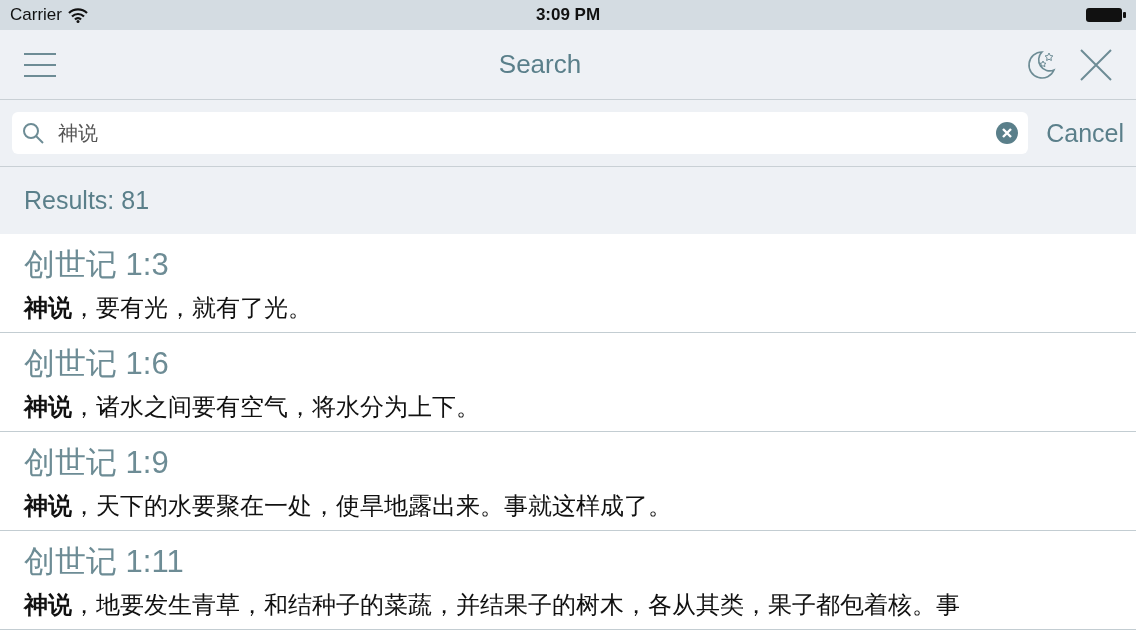 This screenshot has width=1136, height=639. Describe the element at coordinates (1096, 64) in the screenshot. I see `close-icon` at that location.